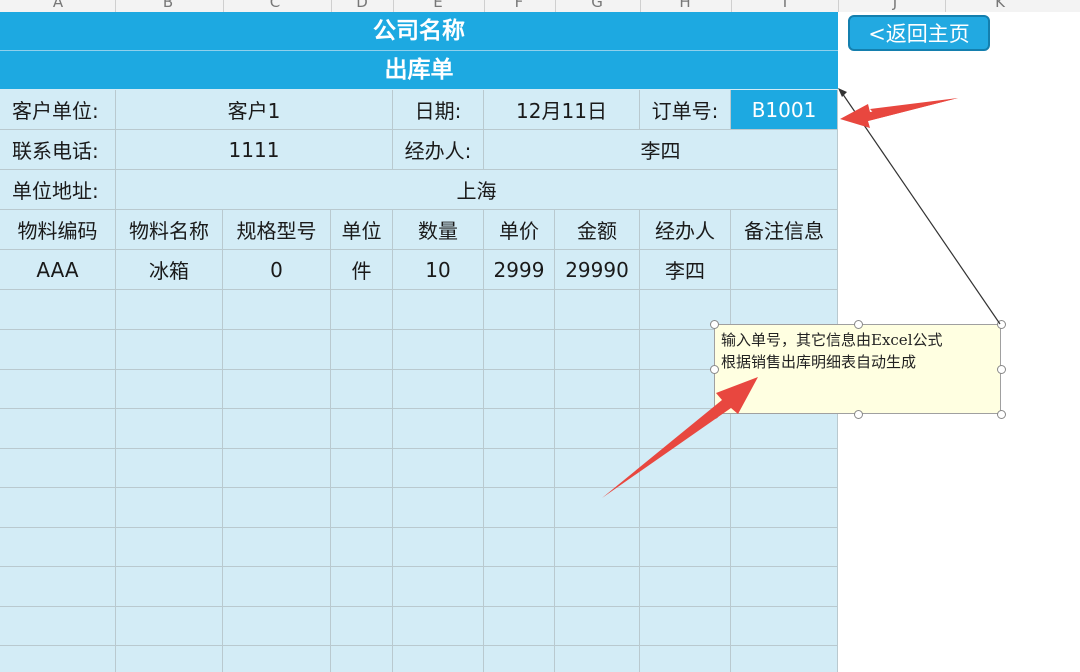 This screenshot has height=672, width=1080. I want to click on table-header-cell: 物料编码, so click(58, 230).